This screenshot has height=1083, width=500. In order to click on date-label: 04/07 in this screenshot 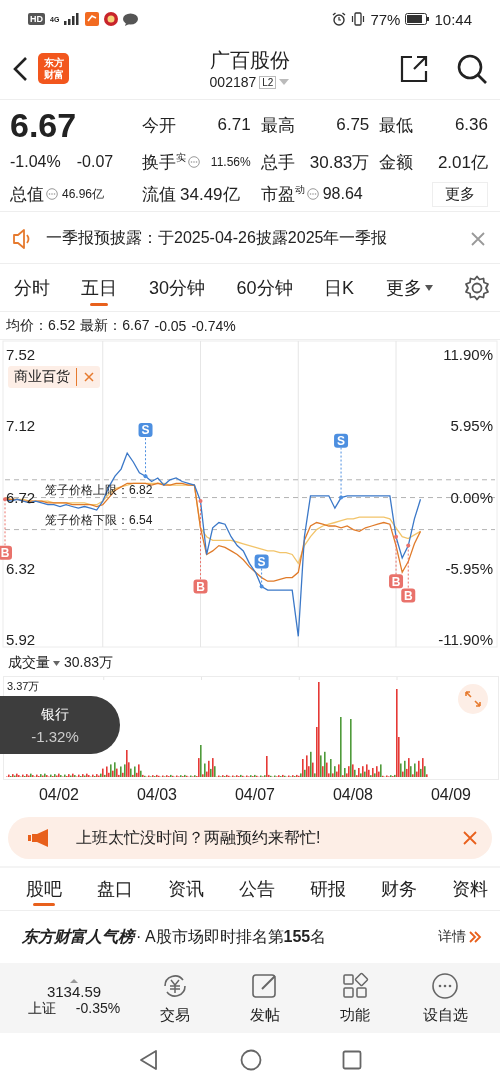, I will do `click(254, 795)`.